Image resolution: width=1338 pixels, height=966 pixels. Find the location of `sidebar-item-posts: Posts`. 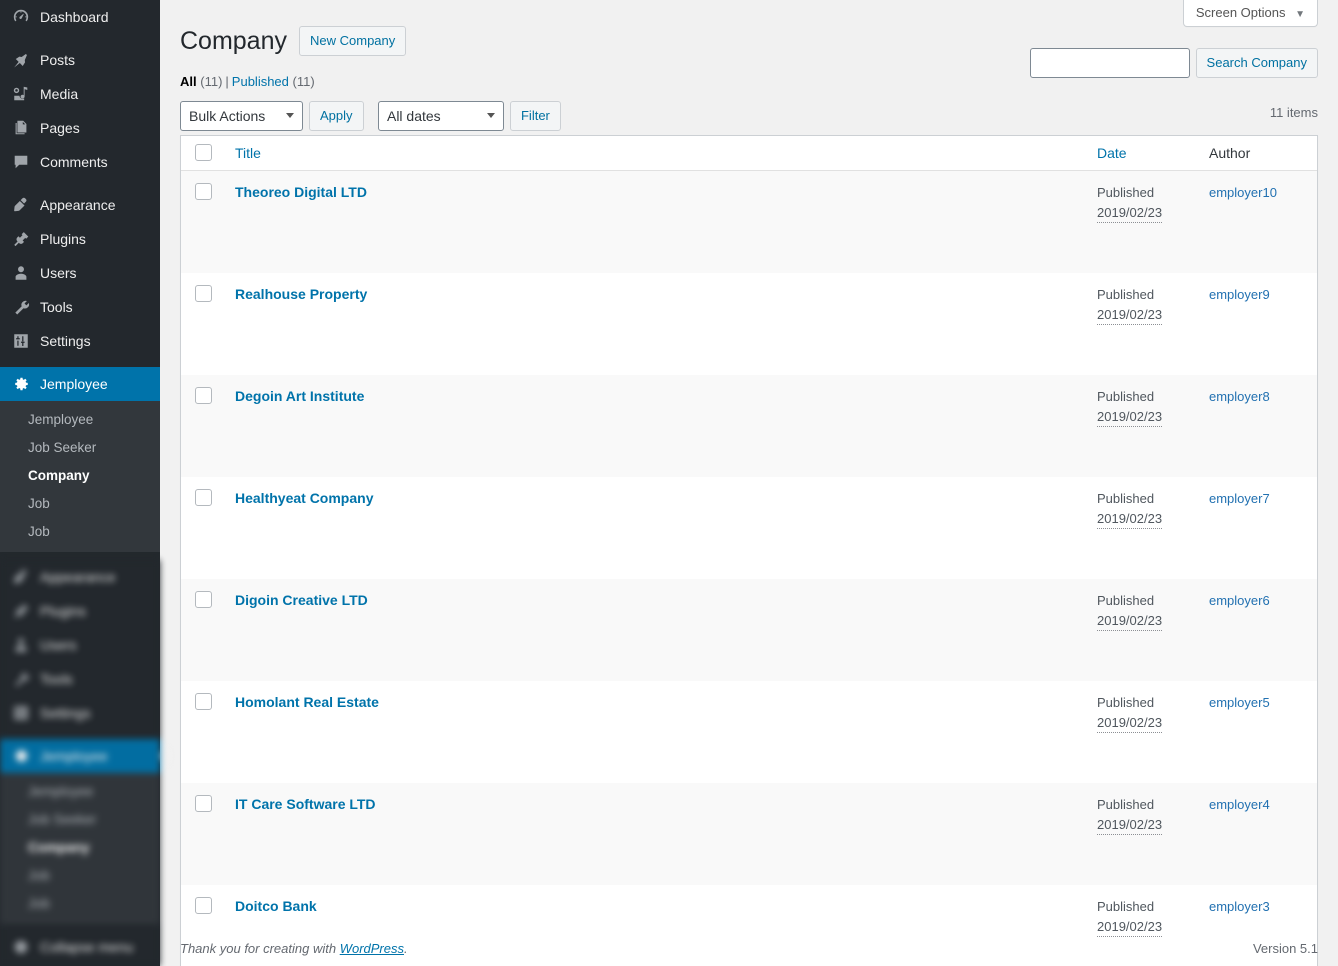

sidebar-item-posts: Posts is located at coordinates (80, 60).